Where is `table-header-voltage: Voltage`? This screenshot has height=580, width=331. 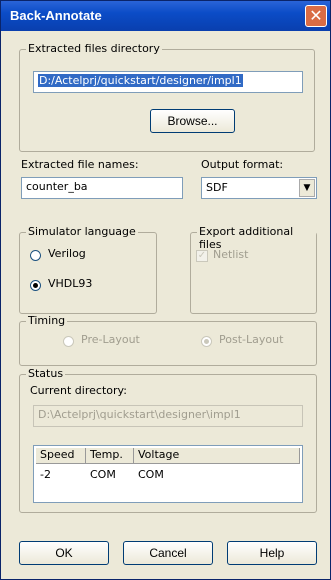
table-header-voltage: Voltage is located at coordinates (217, 456).